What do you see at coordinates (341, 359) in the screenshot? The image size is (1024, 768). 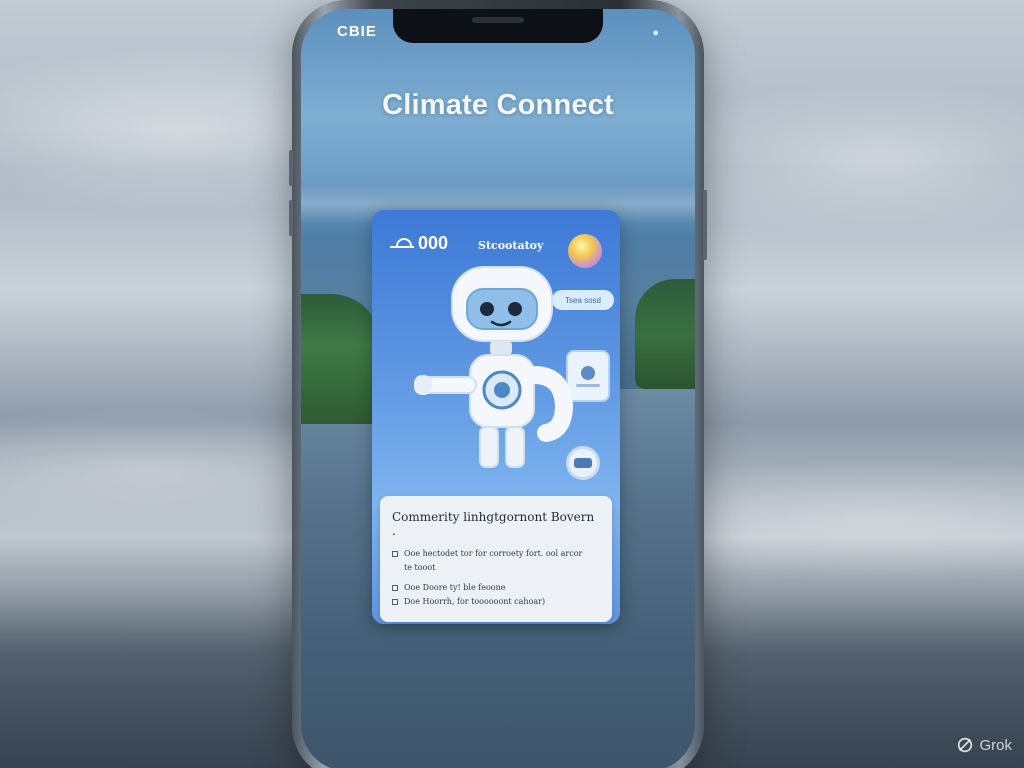 I see `hill-left` at bounding box center [341, 359].